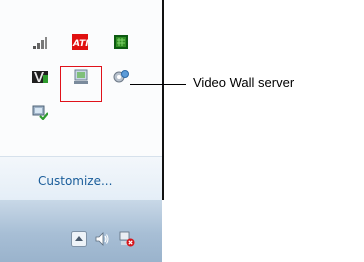 The height and width of the screenshot is (262, 364). Describe the element at coordinates (158, 84) in the screenshot. I see `callout-line` at that location.